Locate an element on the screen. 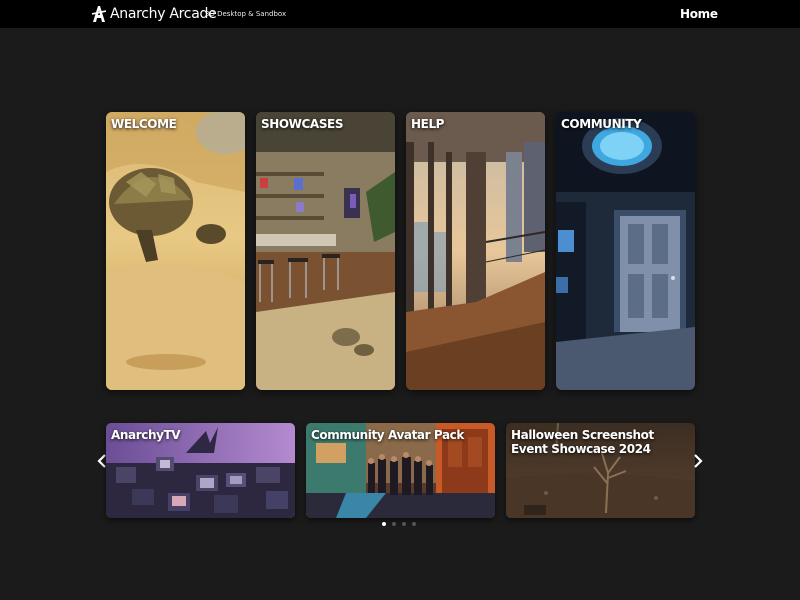 This screenshot has width=800, height=600. tortoise-in-sand-image is located at coordinates (175, 251).